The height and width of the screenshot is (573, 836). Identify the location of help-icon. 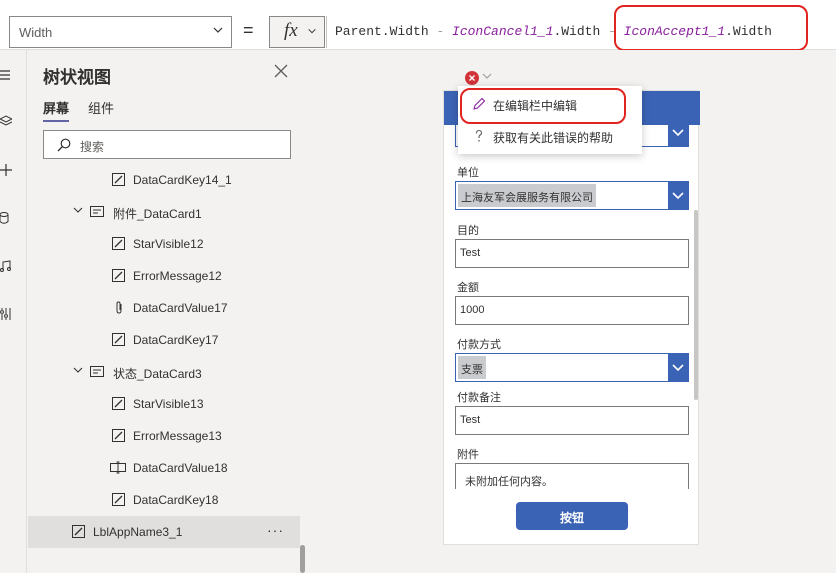
(479, 136).